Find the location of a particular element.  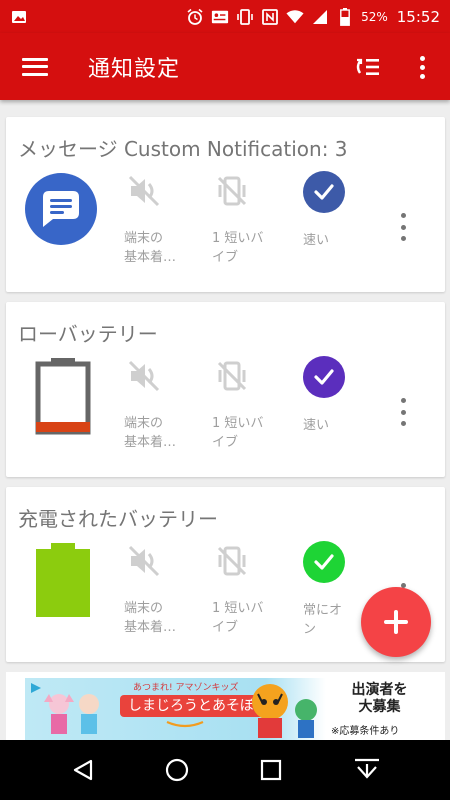

page-title: 通知設定 is located at coordinates (134, 69).